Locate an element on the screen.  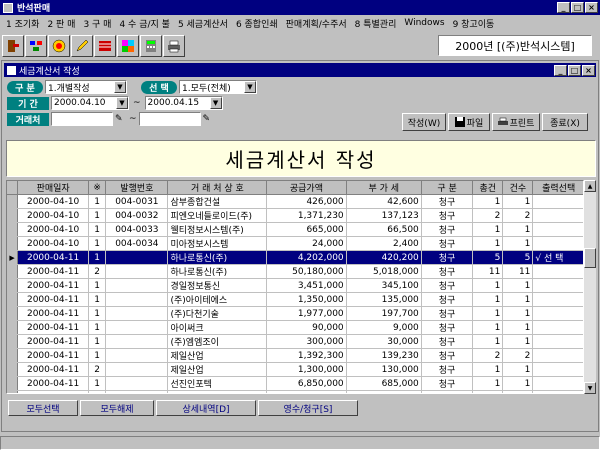
column-header-6: 구 분 is located at coordinates (447, 188).